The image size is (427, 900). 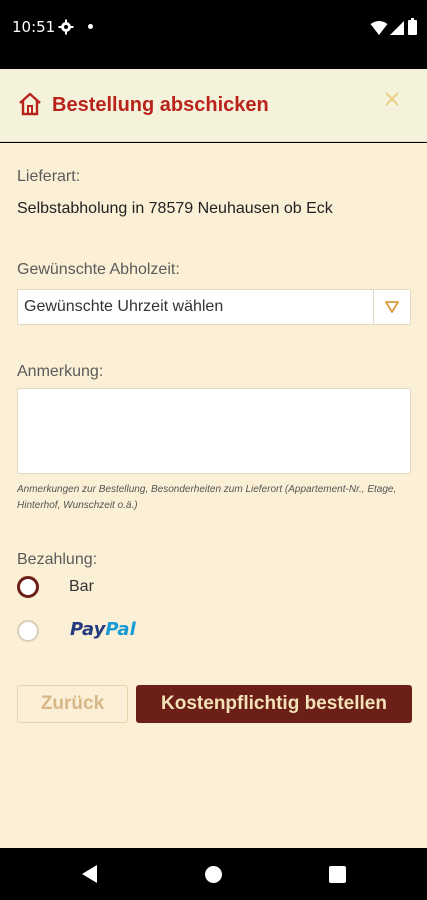 I want to click on gear-icon, so click(x=66, y=27).